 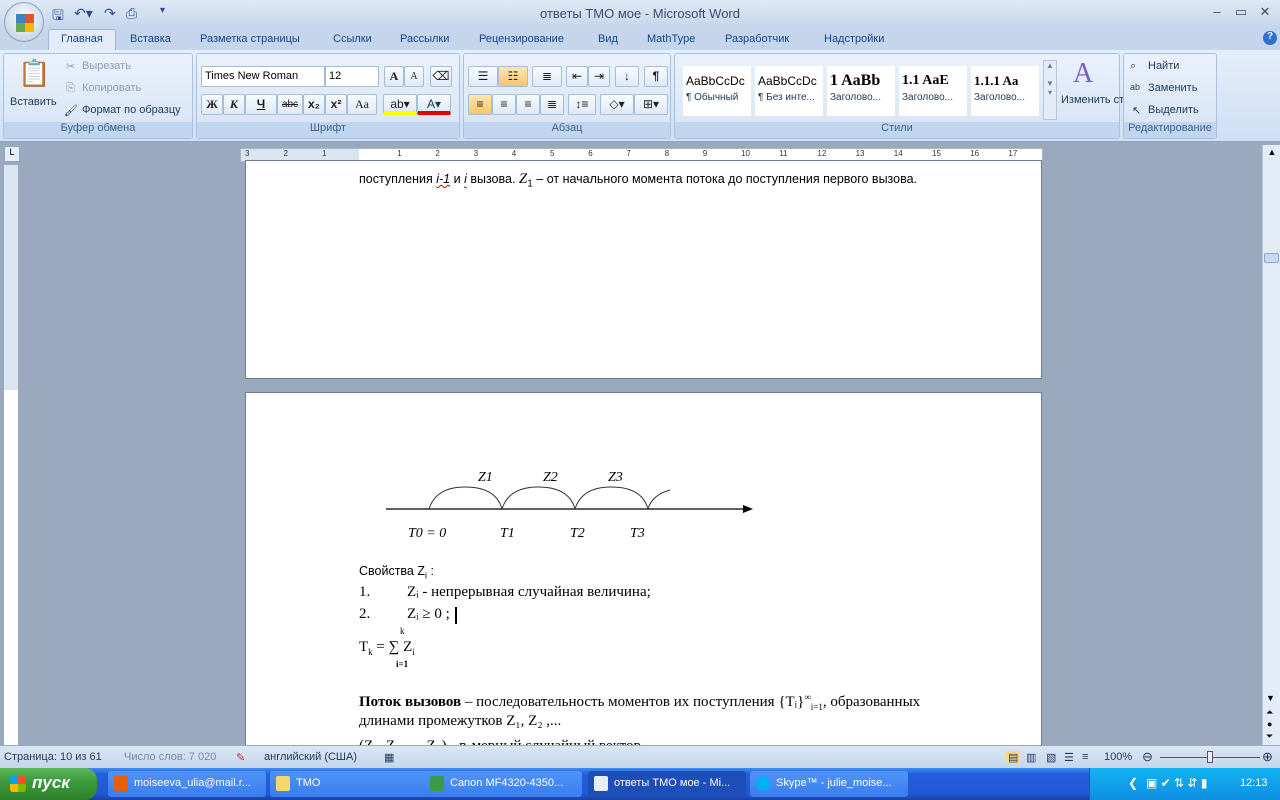 I want to click on vertical-scrollbar: ▲ ▼ ⏶ ● ⏷, so click(x=1271, y=445).